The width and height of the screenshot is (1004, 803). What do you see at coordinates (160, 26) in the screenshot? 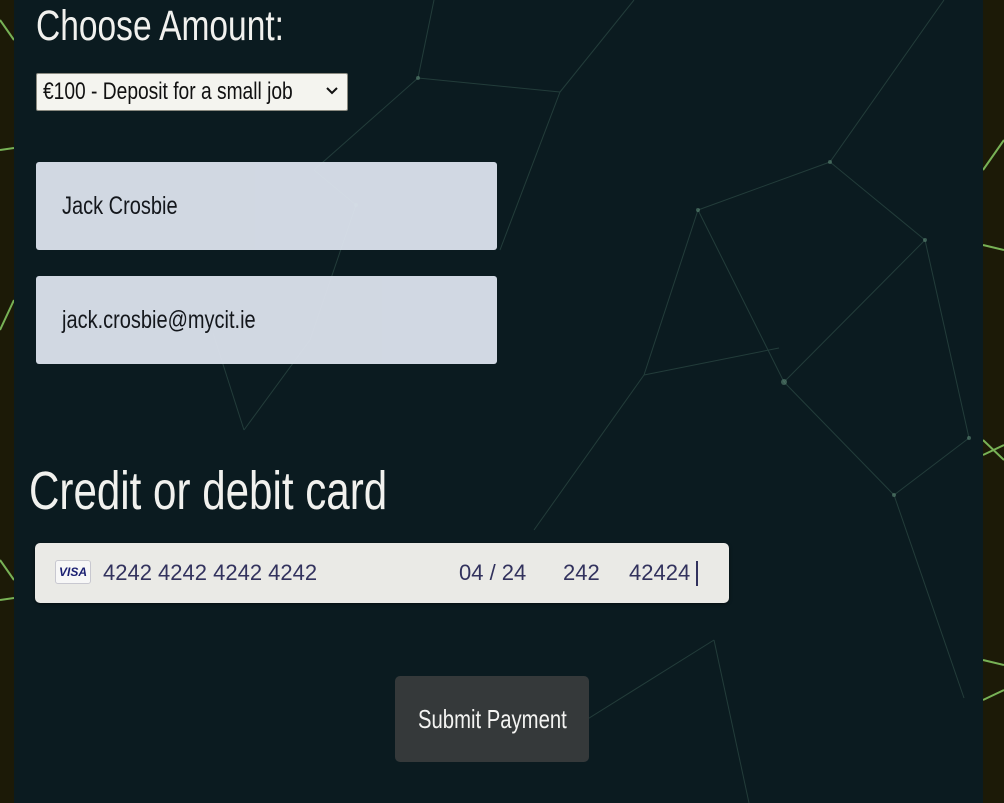
I see `choose-amount-heading: Choose Amount:` at bounding box center [160, 26].